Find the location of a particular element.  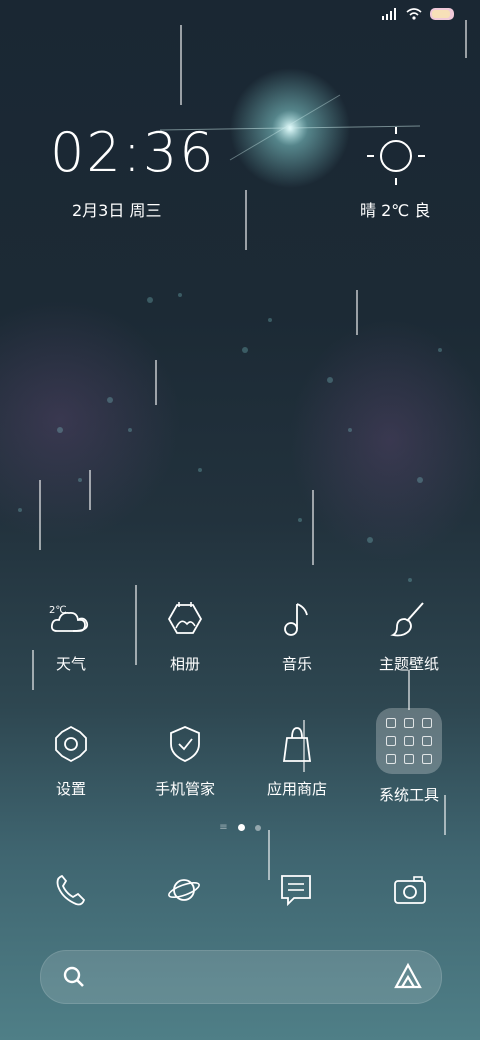

assistant-icon is located at coordinates (408, 977).